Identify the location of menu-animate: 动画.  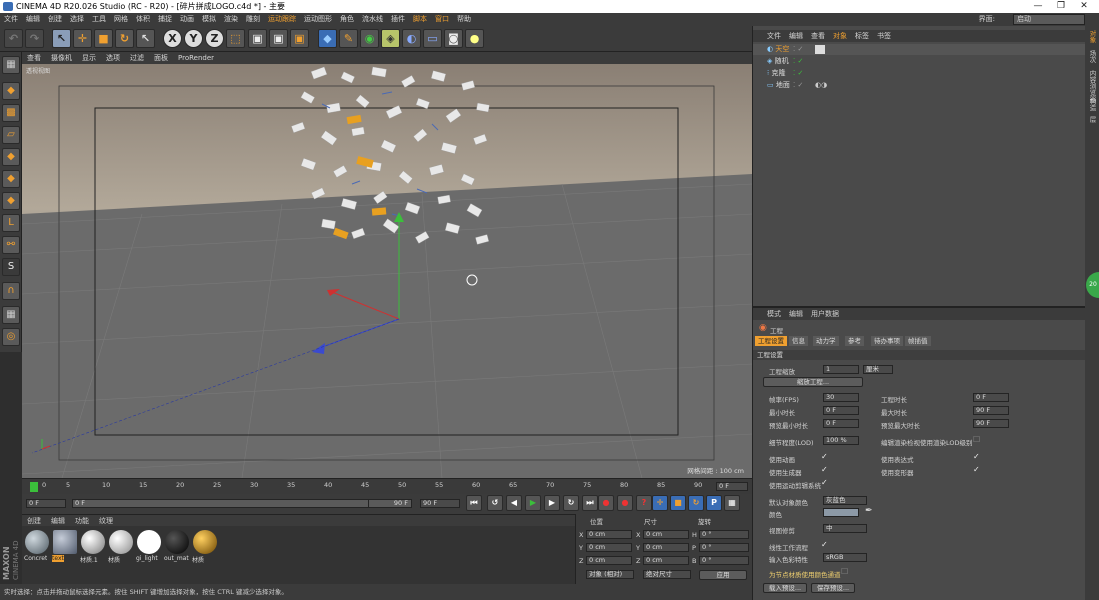
(187, 19).